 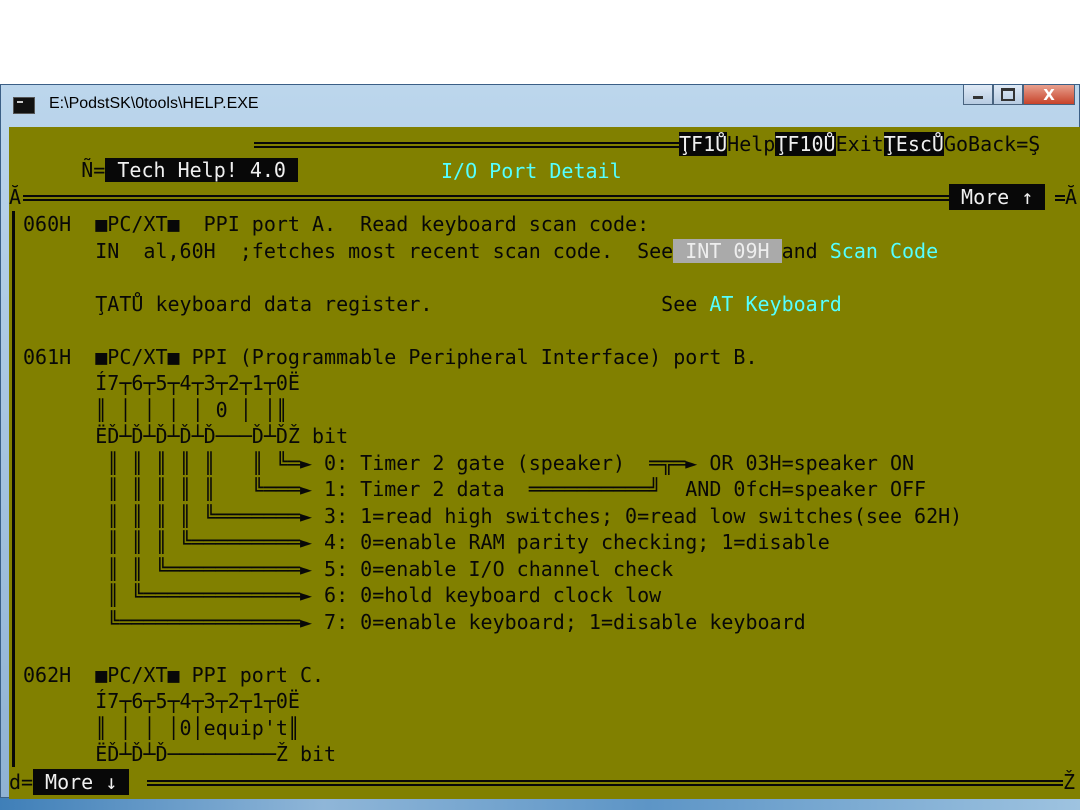 I want to click on header-rule, so click(x=466, y=145).